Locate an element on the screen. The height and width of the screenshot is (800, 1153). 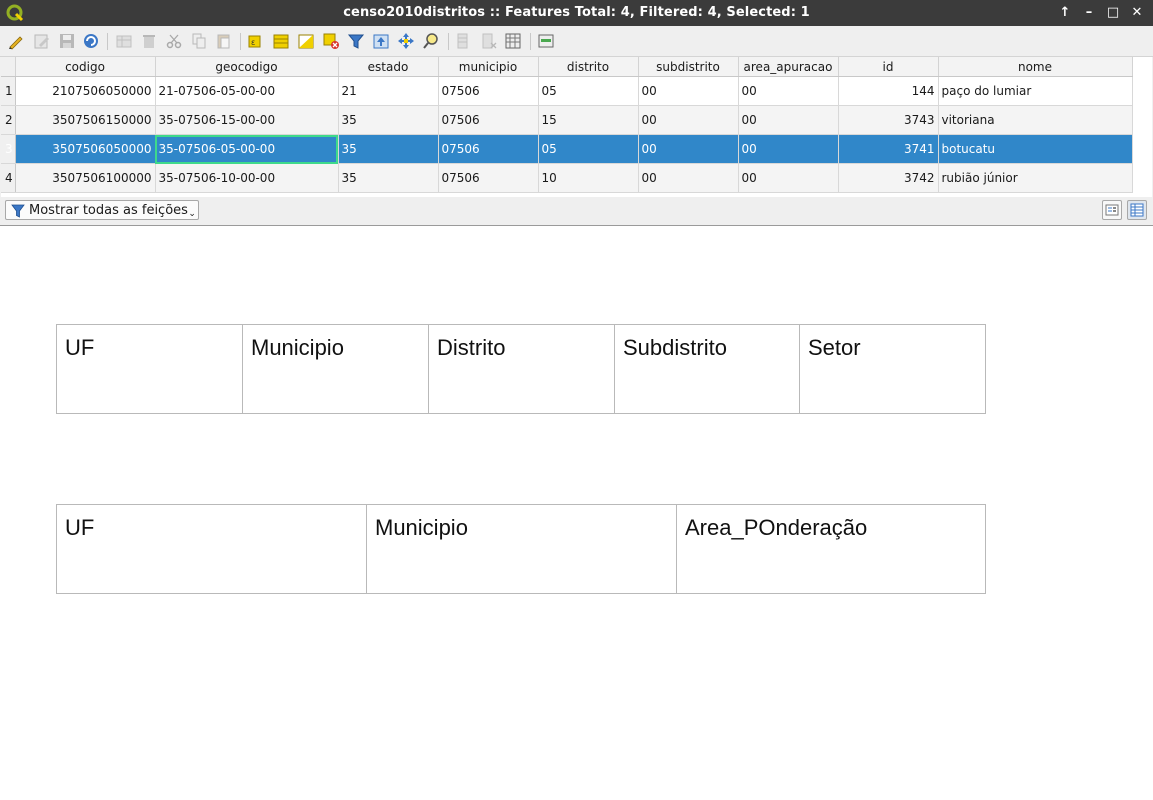
table-cell: paço do lumiar is located at coordinates (1035, 91).